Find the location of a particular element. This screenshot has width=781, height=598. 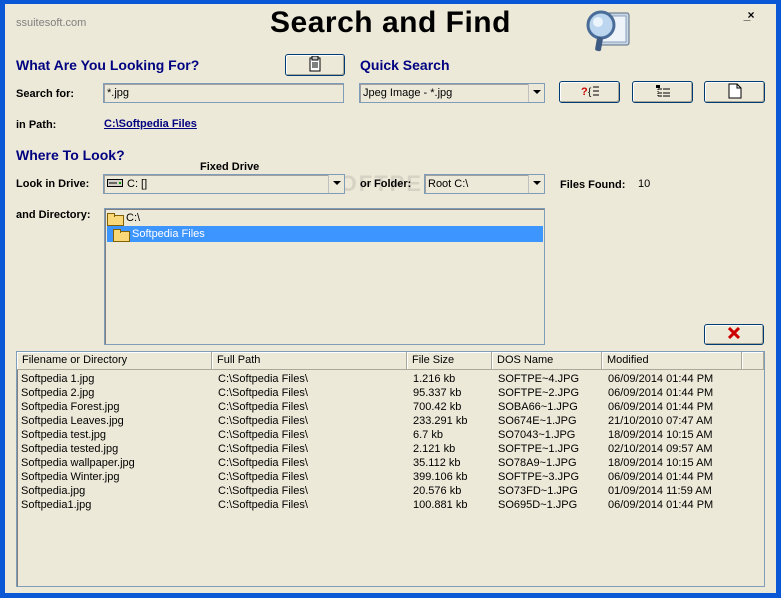

cell-dos-name: SO73FD~1.JPG is located at coordinates (538, 491).